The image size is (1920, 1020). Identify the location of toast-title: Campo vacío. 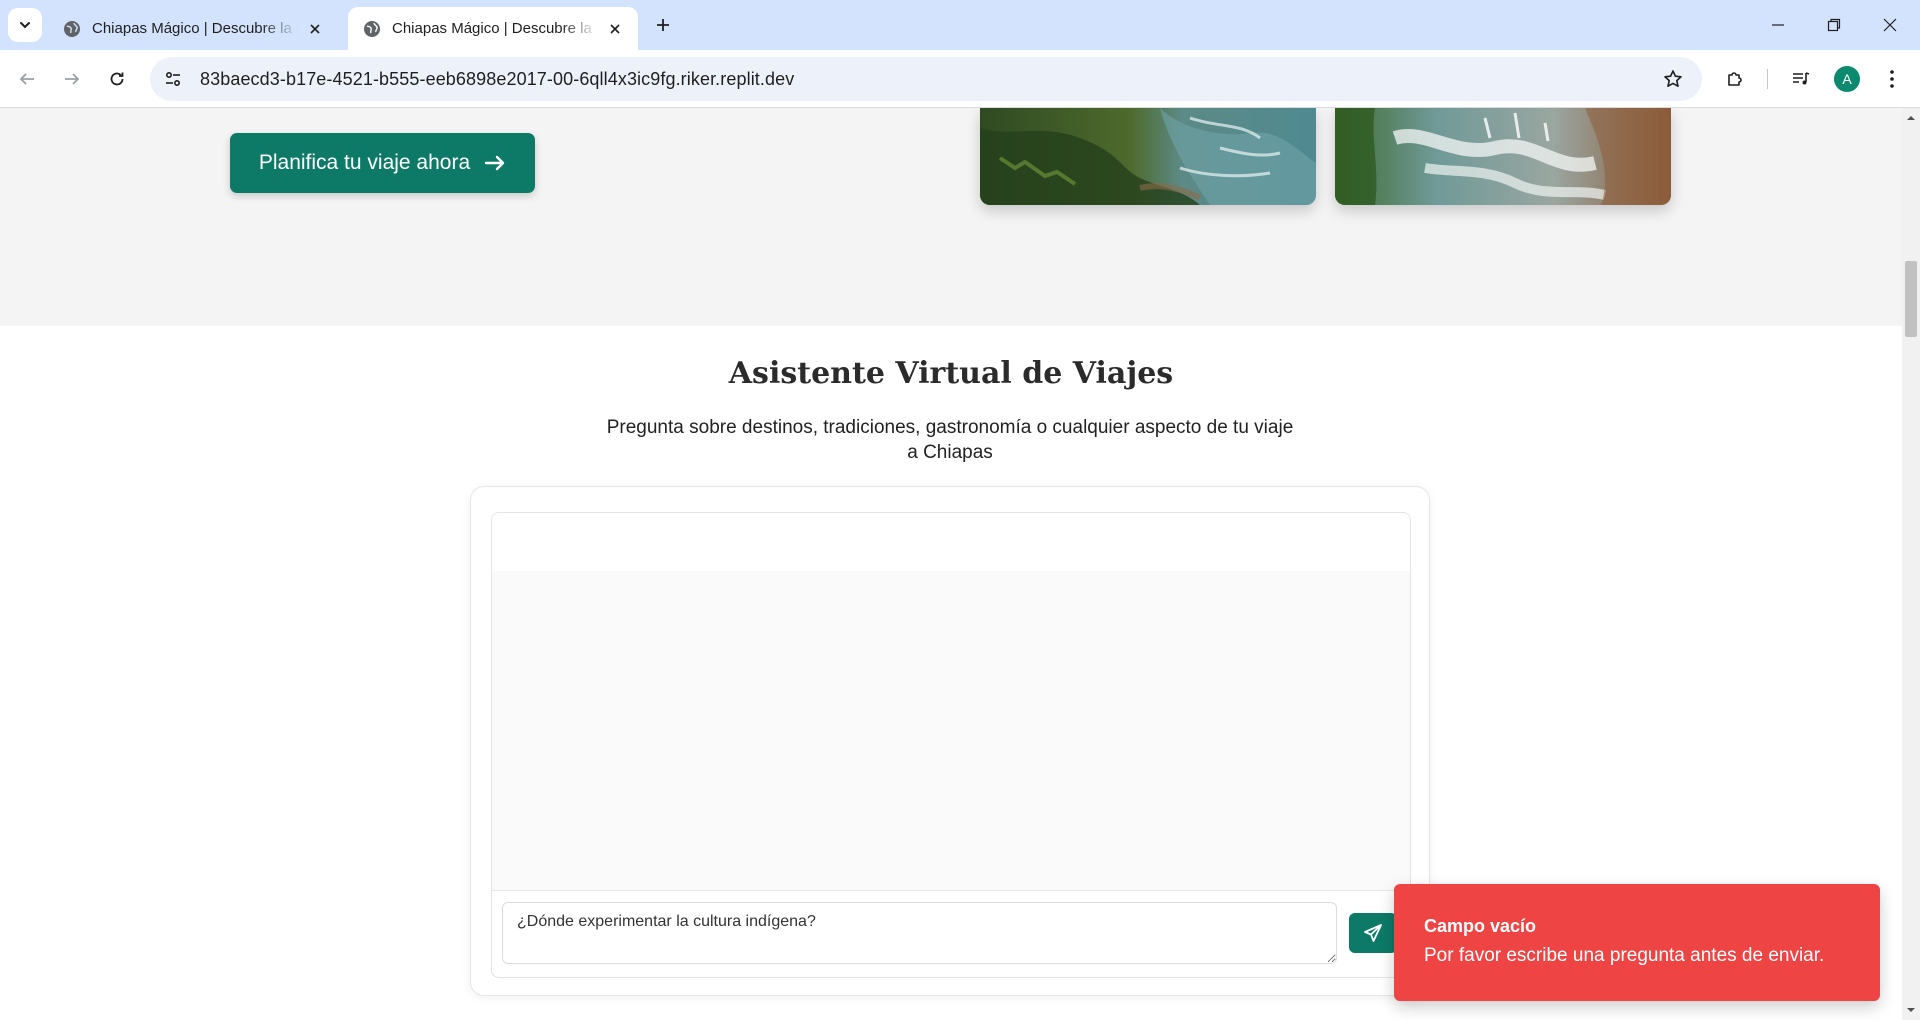
(1480, 926).